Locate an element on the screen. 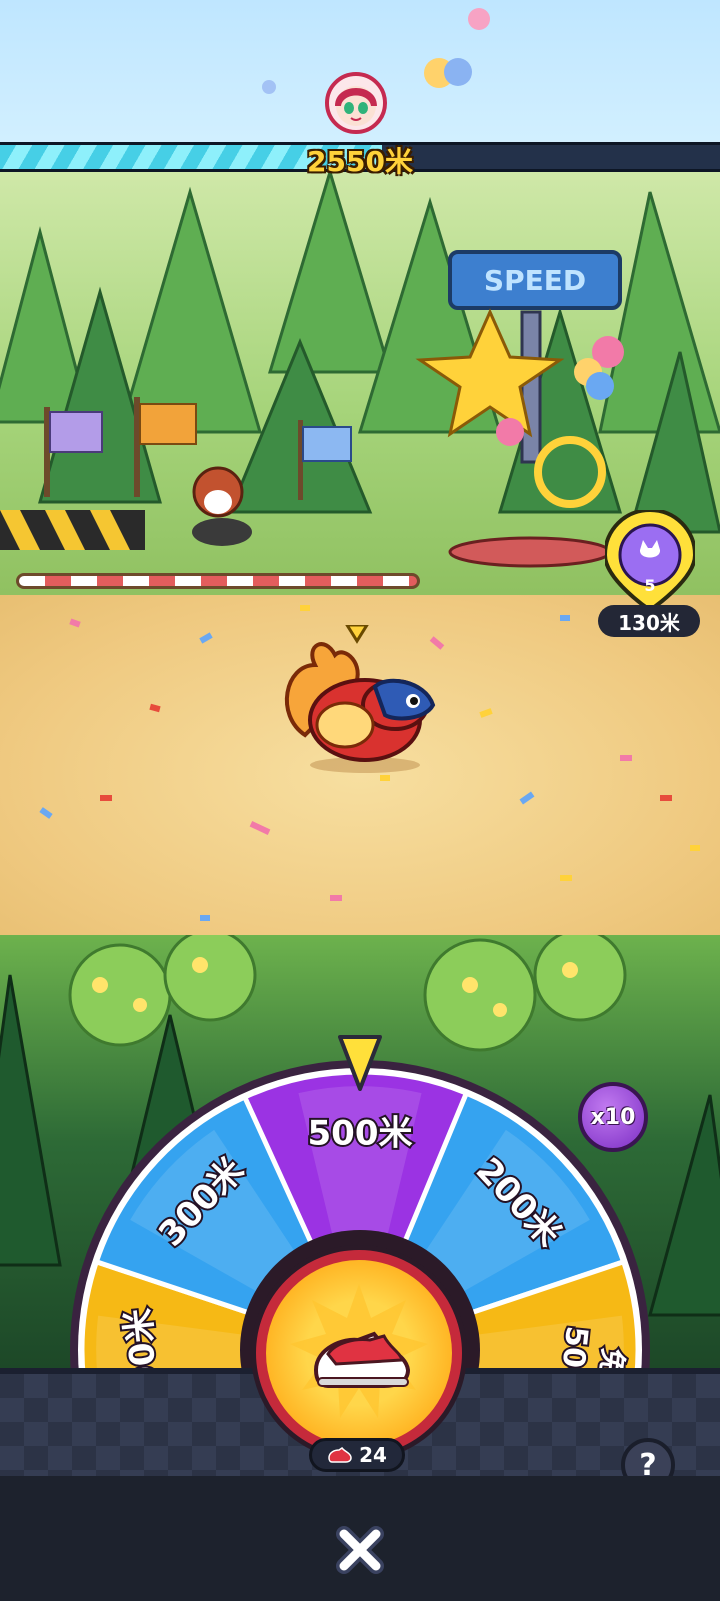  wheel-pointer-icon is located at coordinates (360, 1063).